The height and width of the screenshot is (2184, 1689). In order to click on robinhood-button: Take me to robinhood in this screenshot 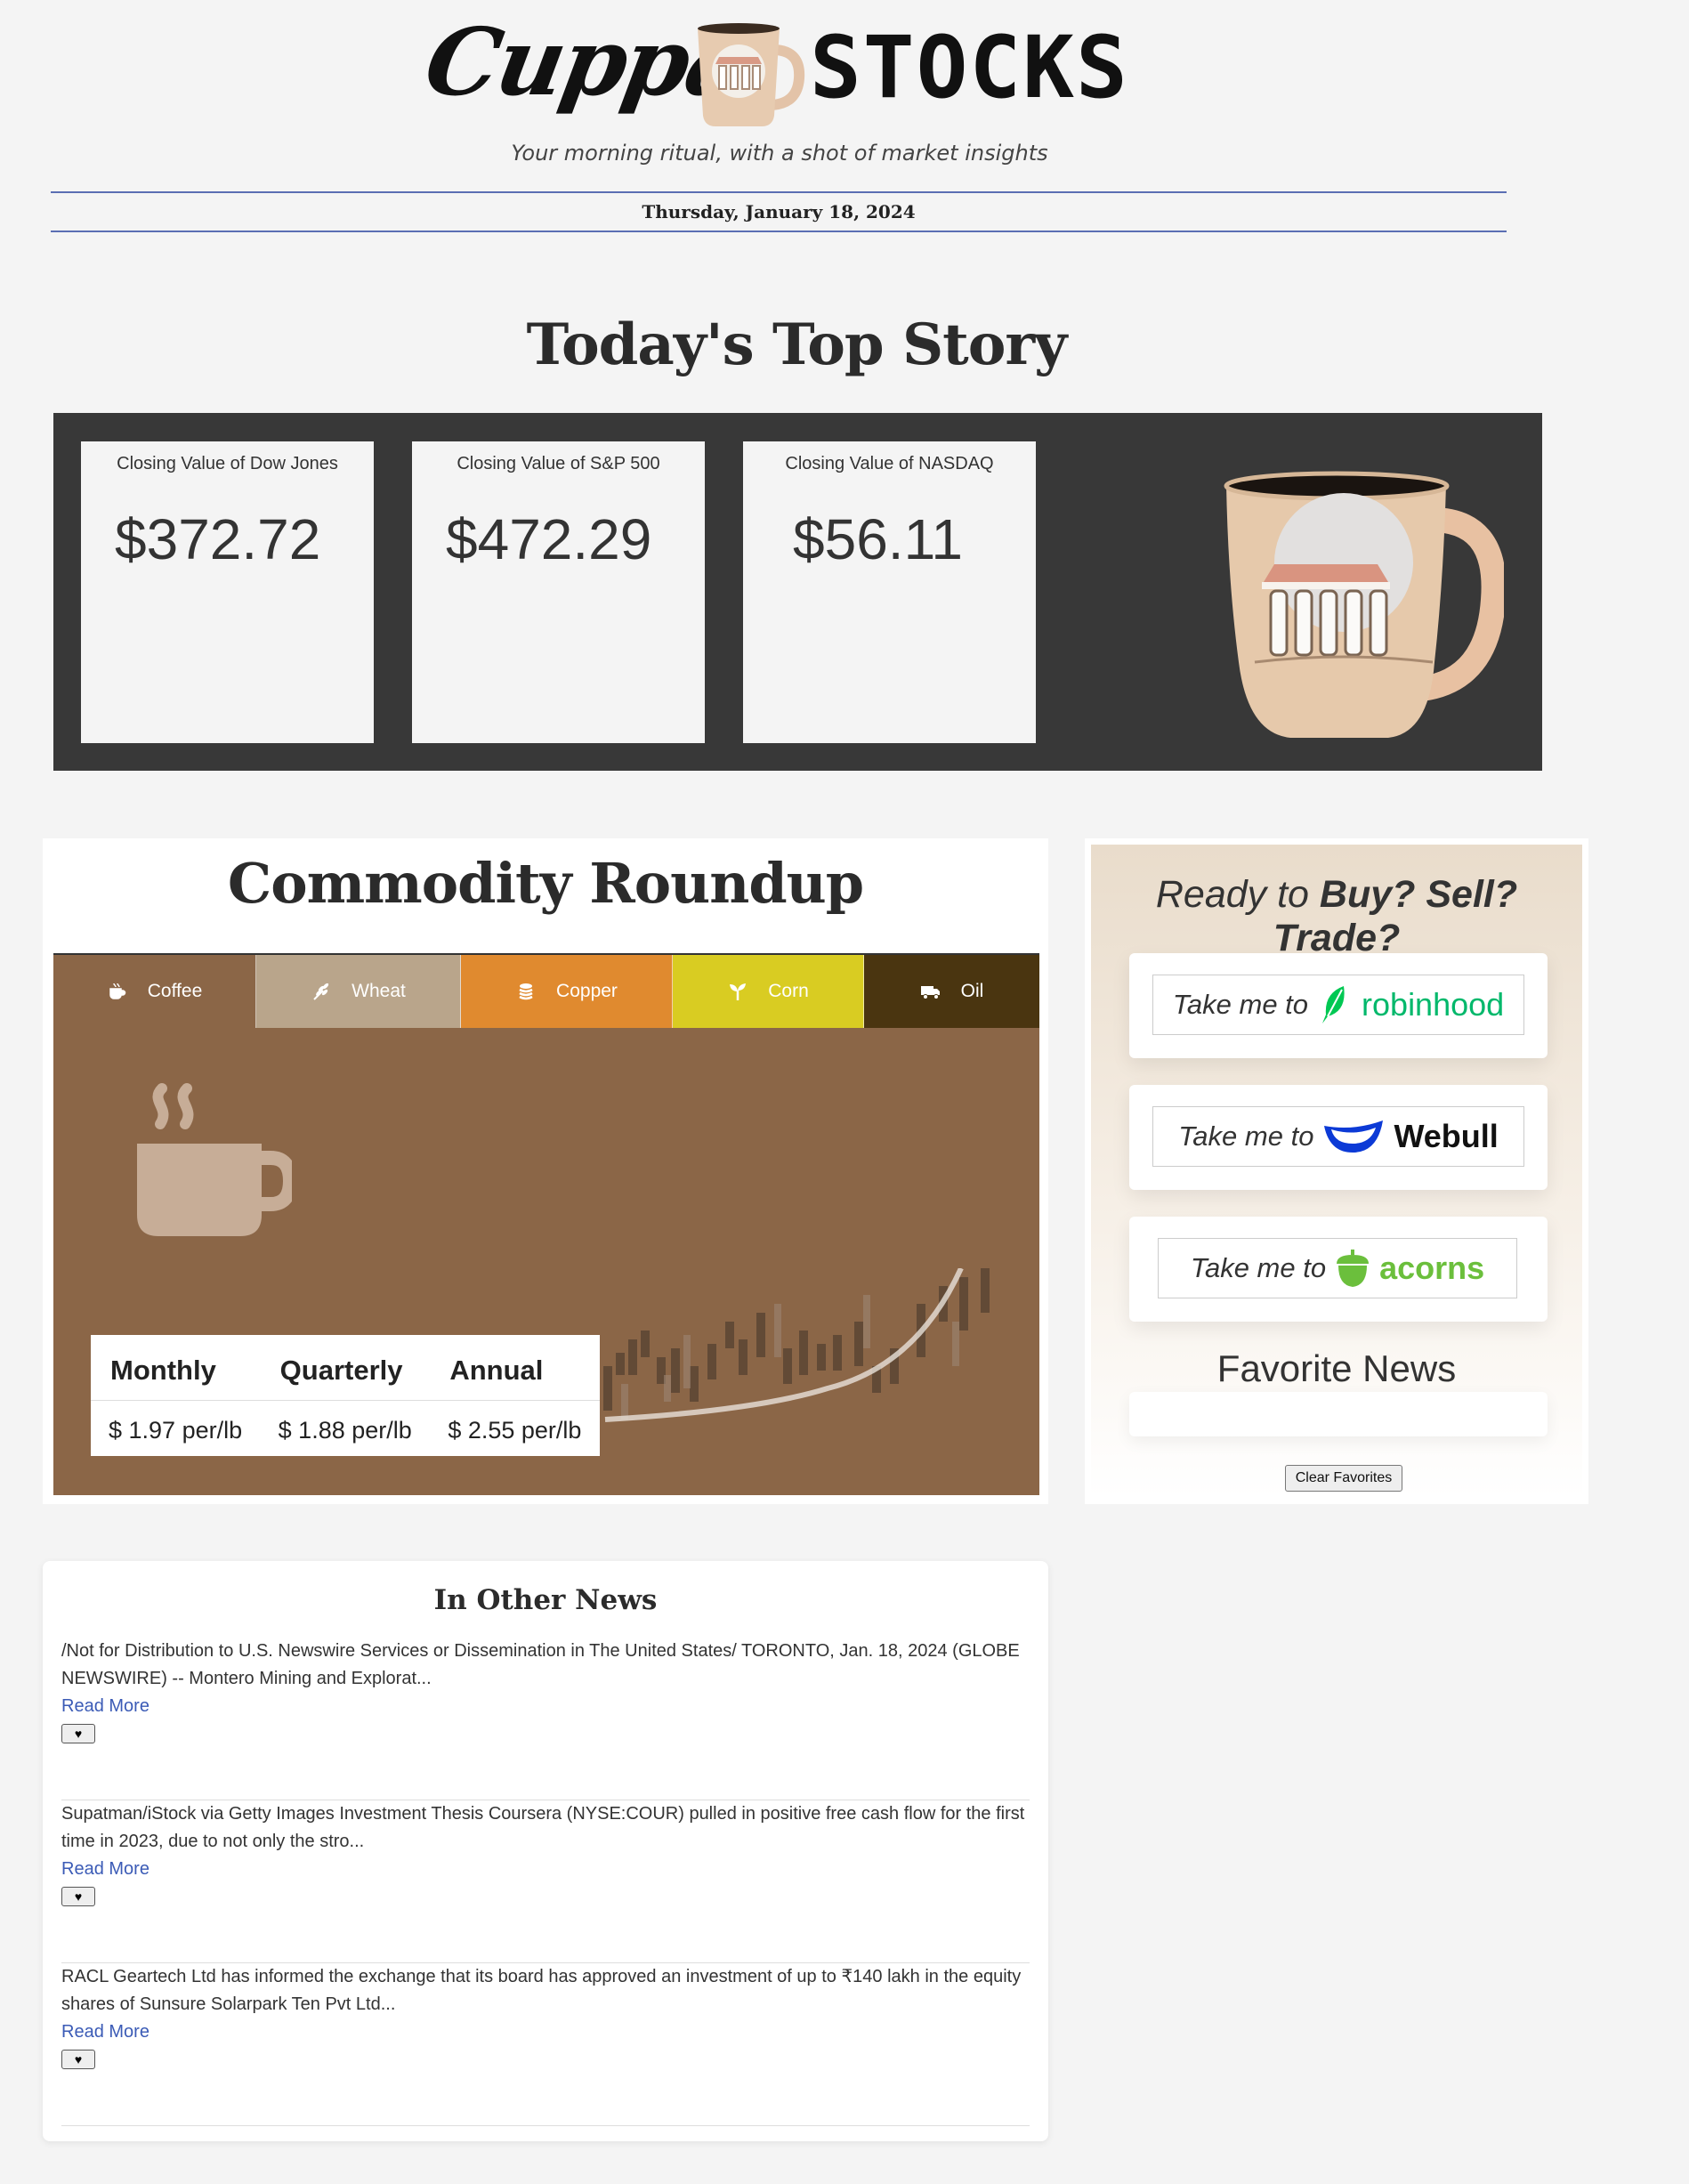, I will do `click(1338, 1005)`.